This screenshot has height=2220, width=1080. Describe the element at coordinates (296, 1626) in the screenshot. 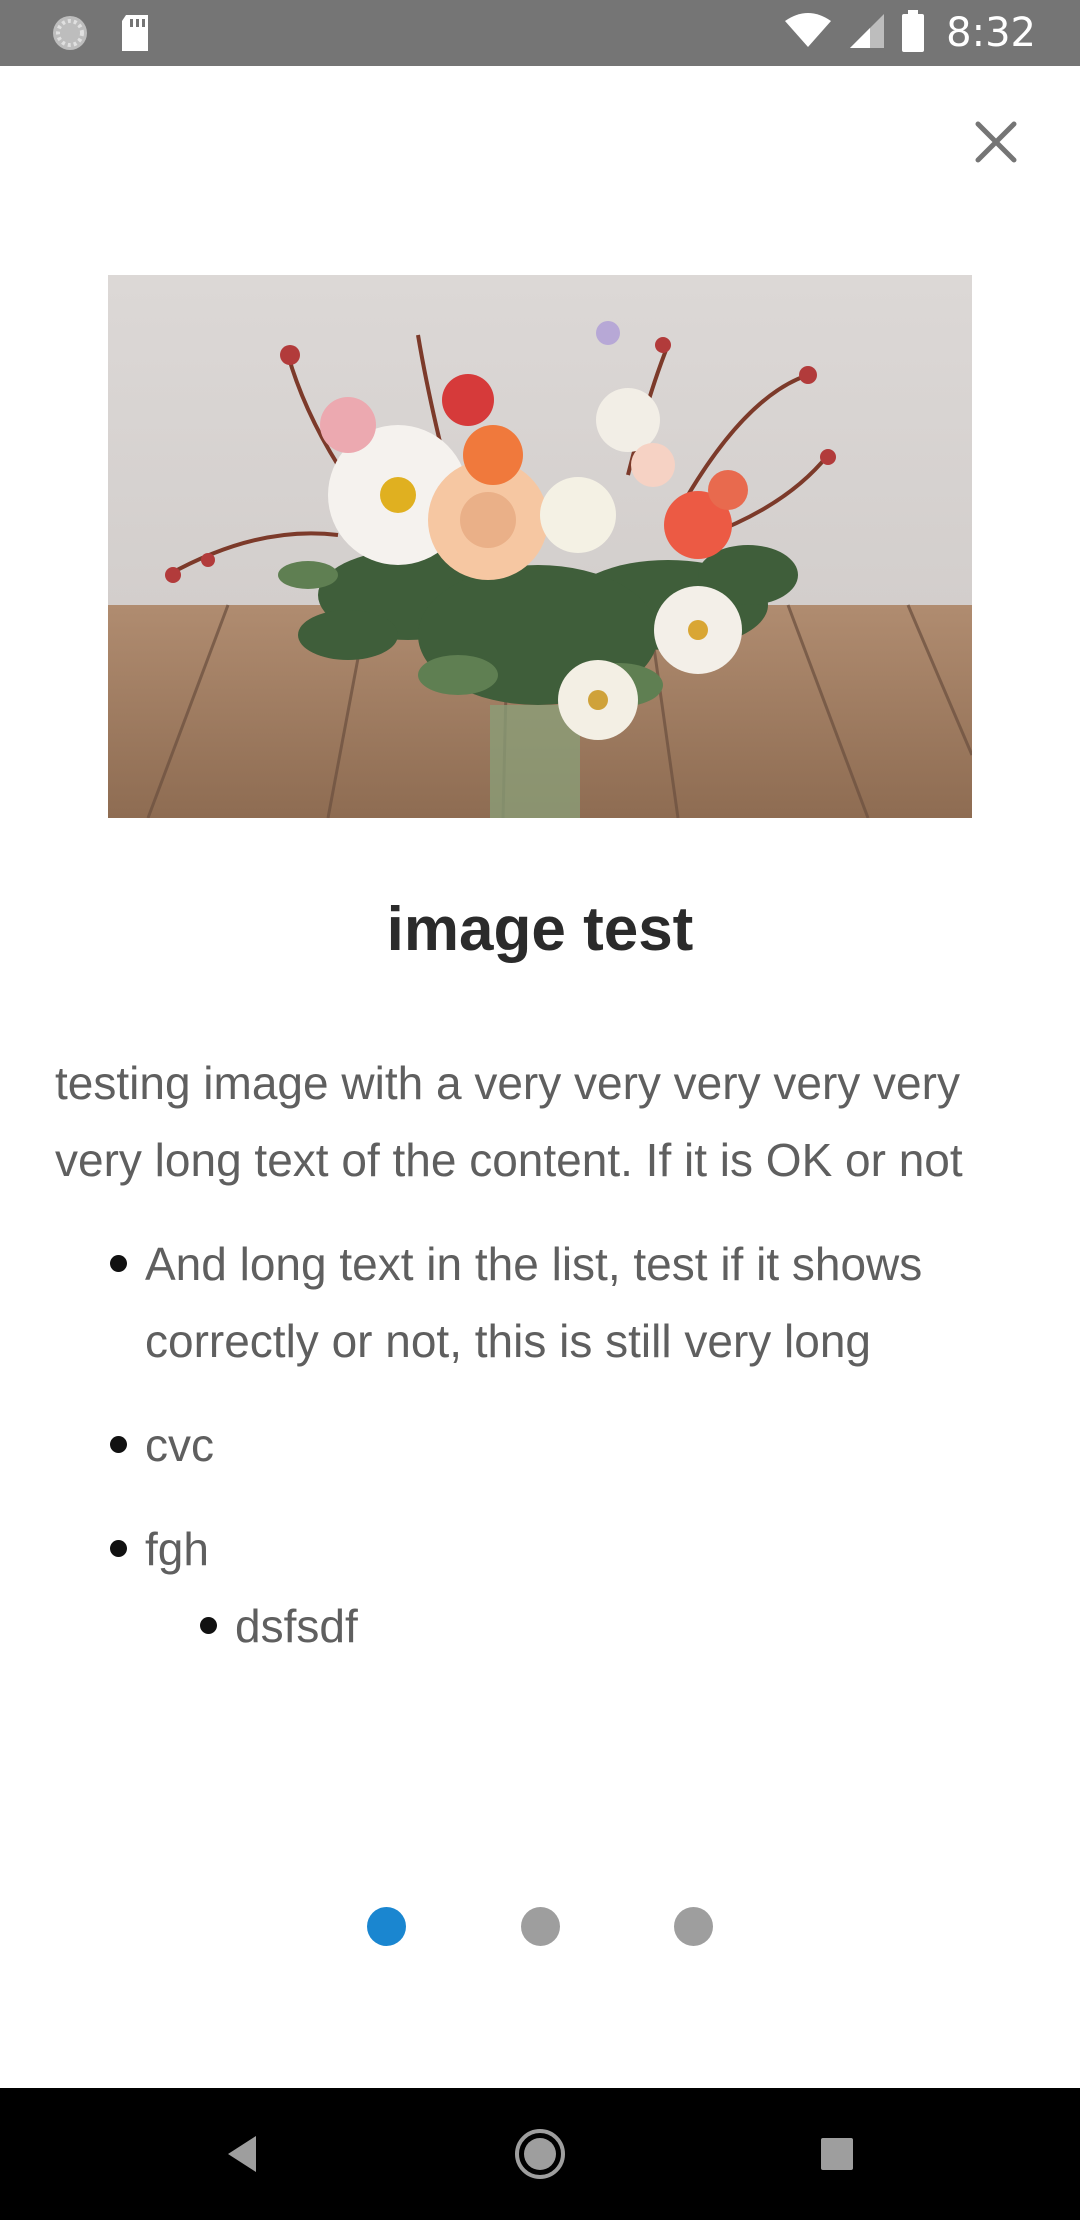

I see `nested-list-item-text: dsfsdf` at that location.